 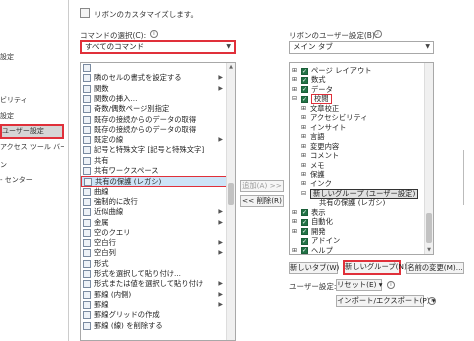 What do you see at coordinates (361, 47) in the screenshot?
I see `ribbon-tabs-dropdown: メイン タブ ▼` at bounding box center [361, 47].